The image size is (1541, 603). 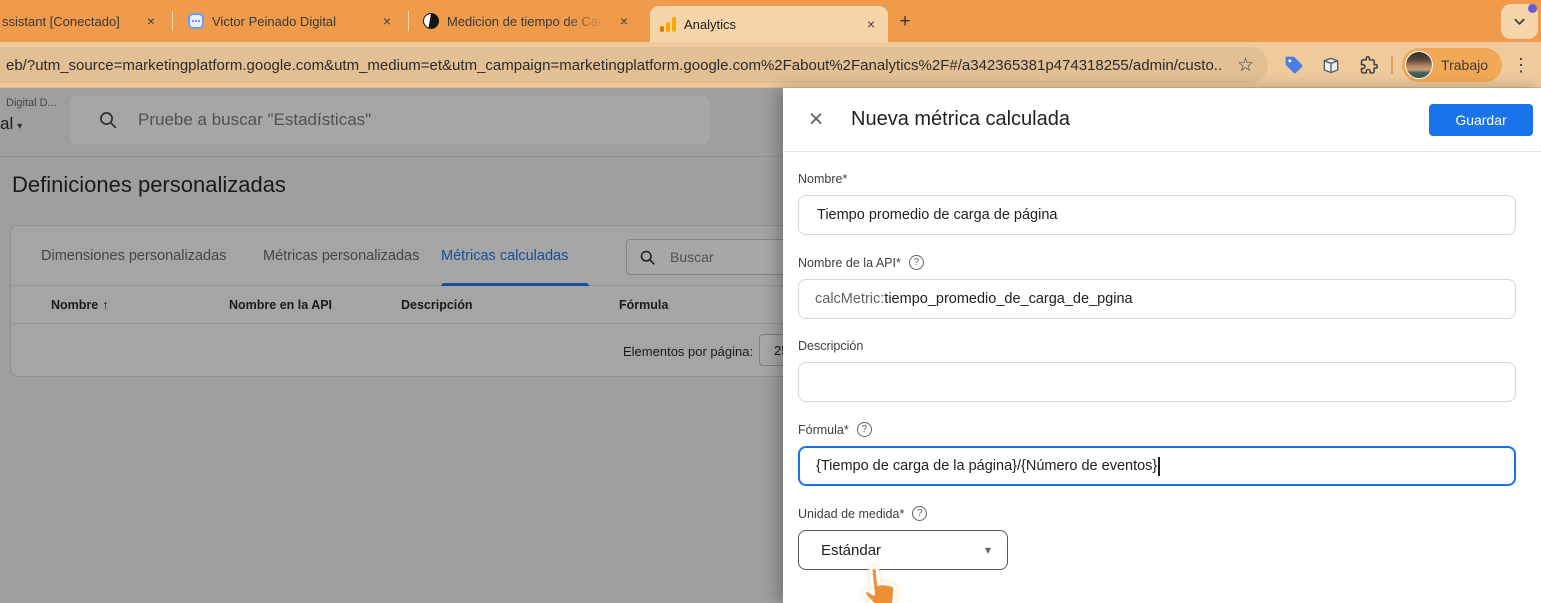 What do you see at coordinates (1294, 65) in the screenshot?
I see `tag-assistant-extension-icon` at bounding box center [1294, 65].